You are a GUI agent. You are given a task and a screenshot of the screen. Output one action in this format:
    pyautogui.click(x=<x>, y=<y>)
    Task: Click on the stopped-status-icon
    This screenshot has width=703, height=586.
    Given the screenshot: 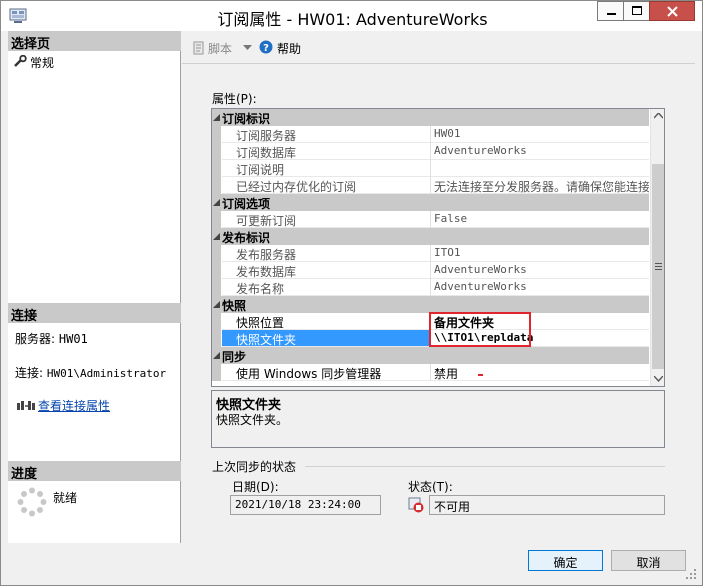 What is the action you would take?
    pyautogui.click(x=416, y=505)
    